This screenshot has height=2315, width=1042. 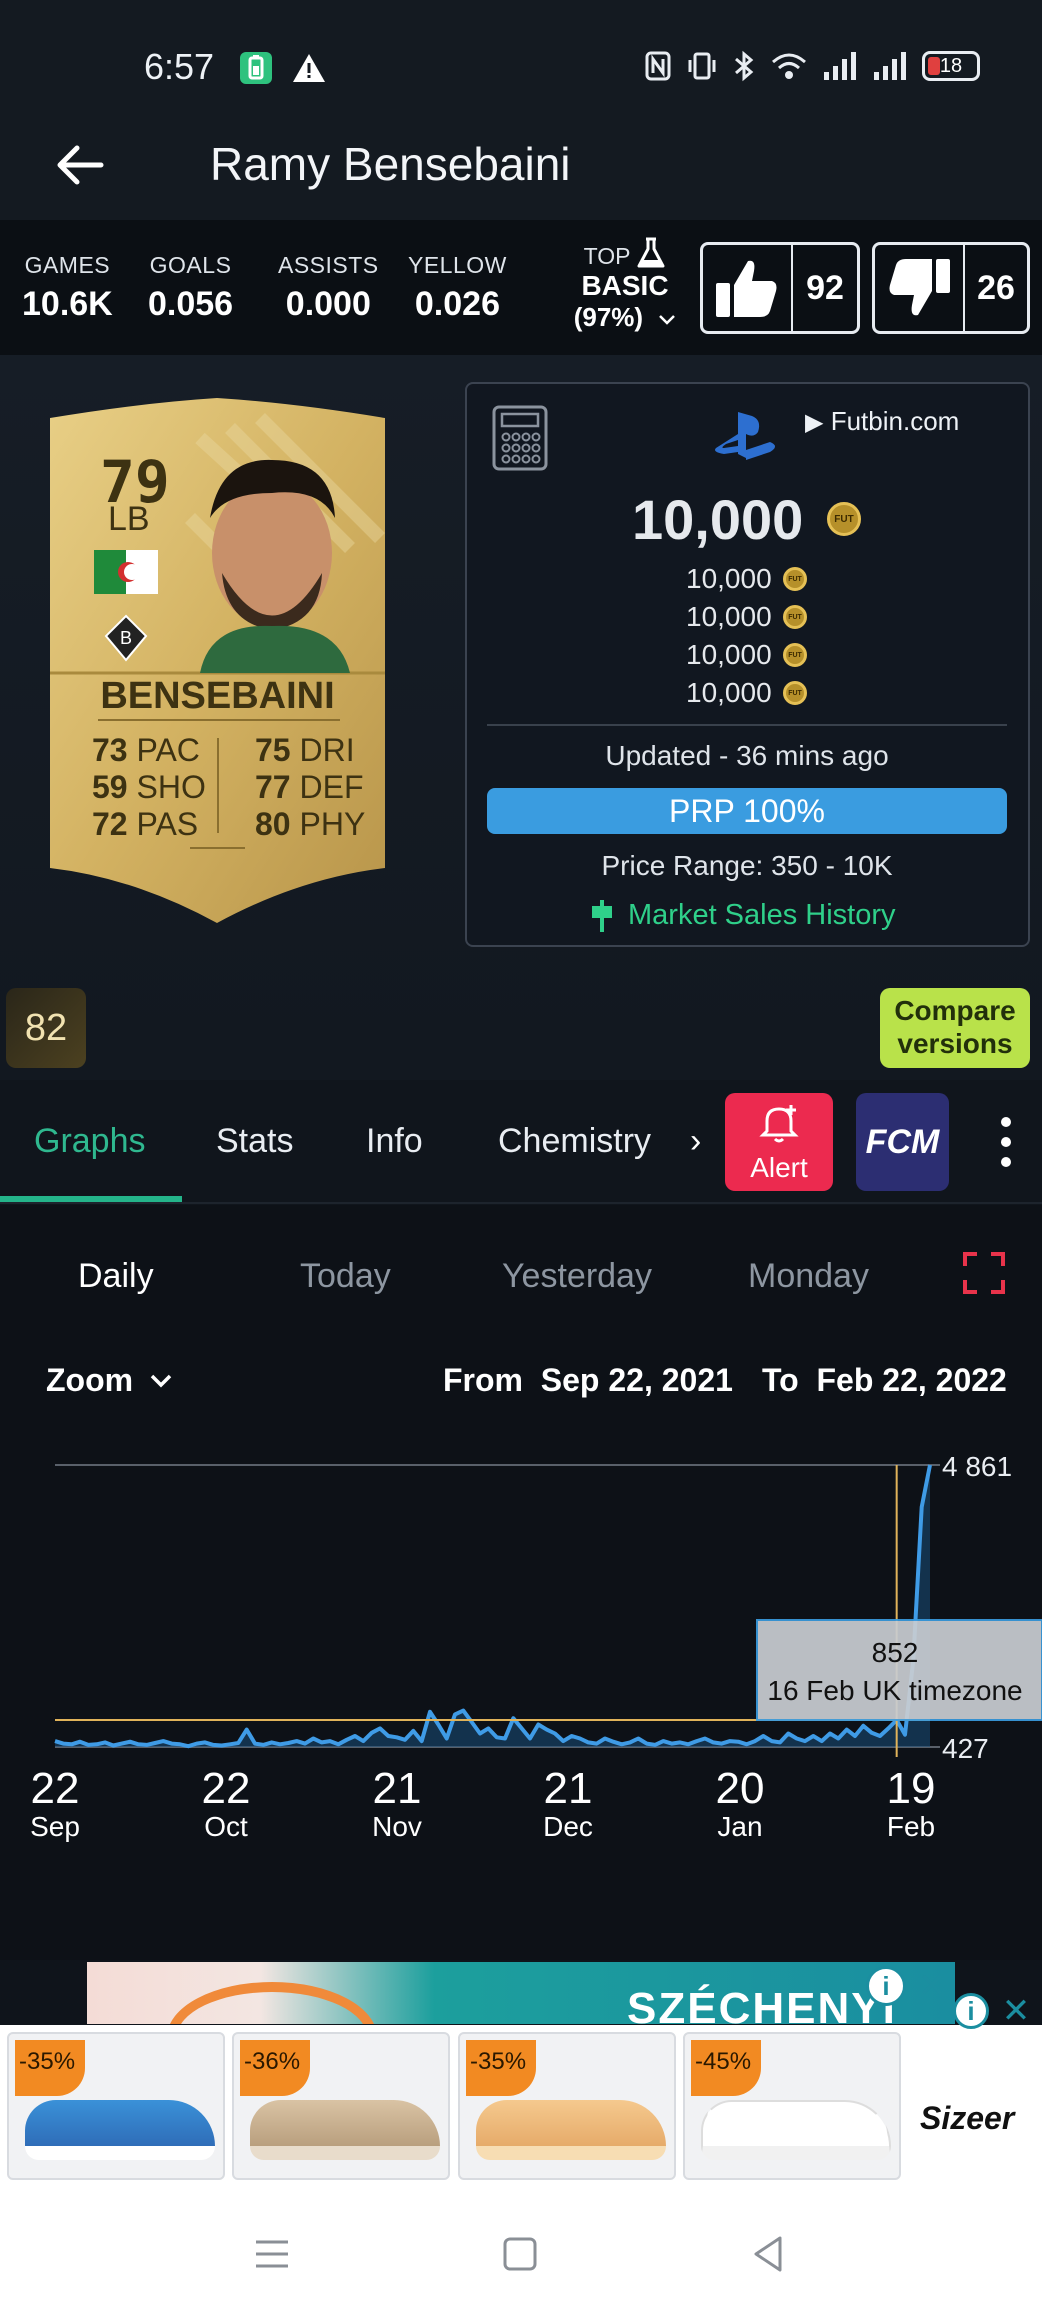 I want to click on rating-badge: 82, so click(x=46, y=1028).